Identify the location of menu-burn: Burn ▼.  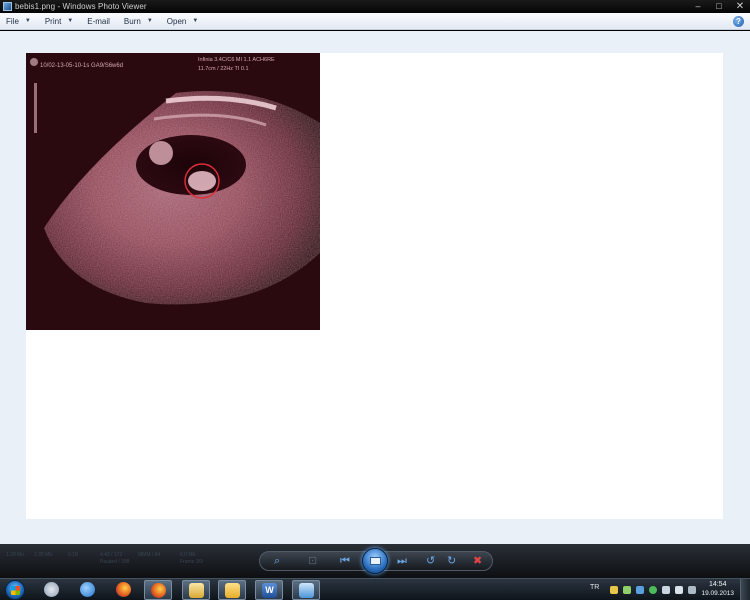
(138, 21).